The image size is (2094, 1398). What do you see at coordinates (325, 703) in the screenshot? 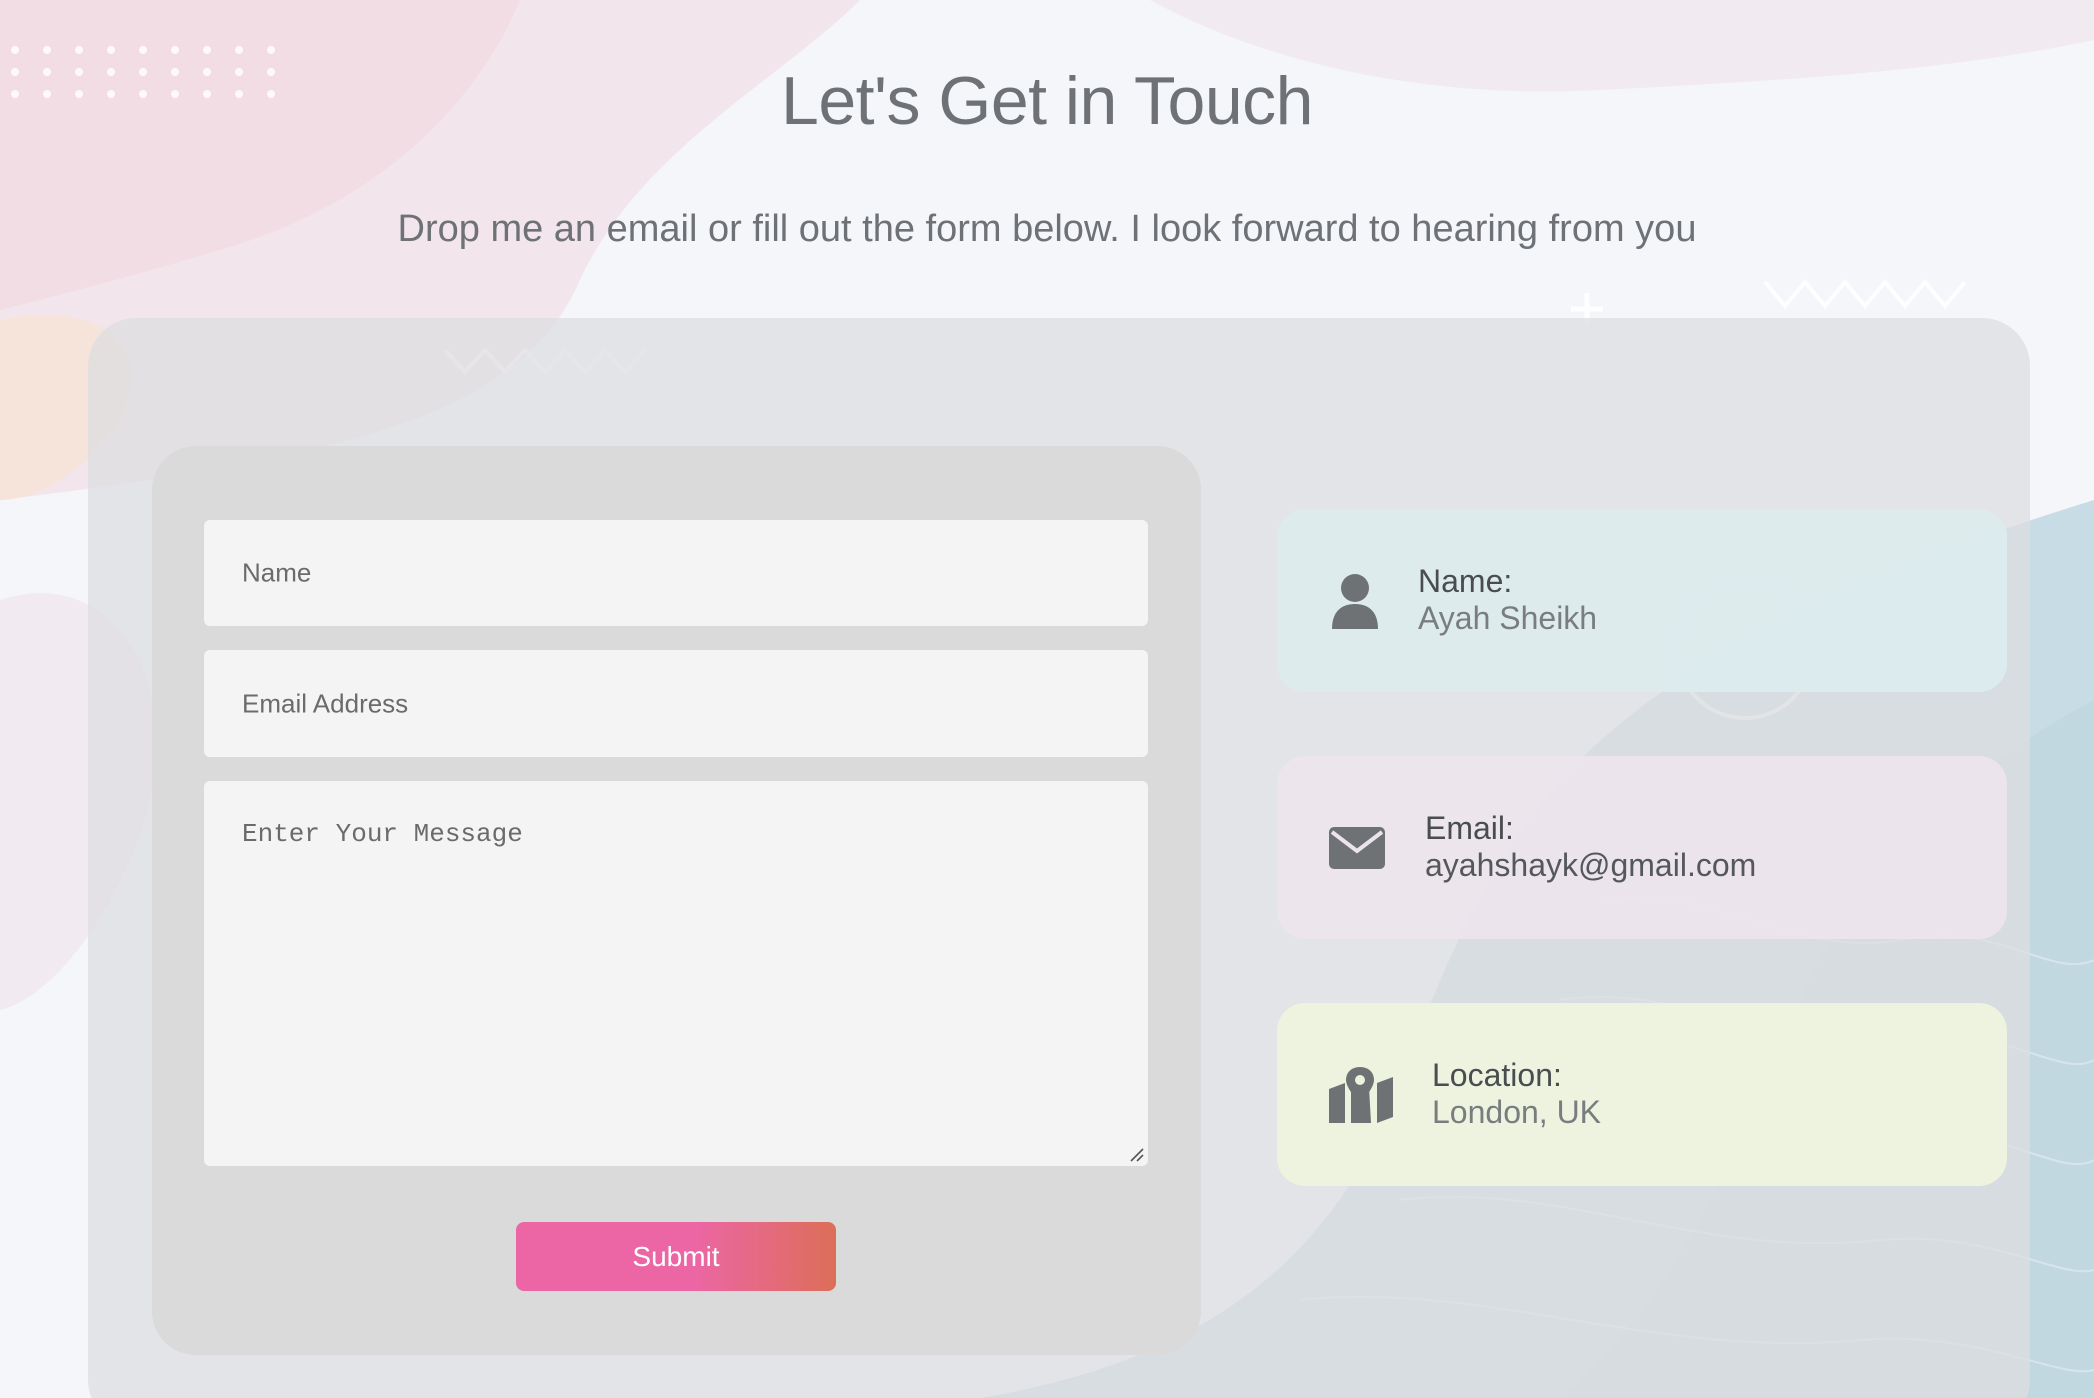
I see `email-input-placeholder: Email Address` at bounding box center [325, 703].